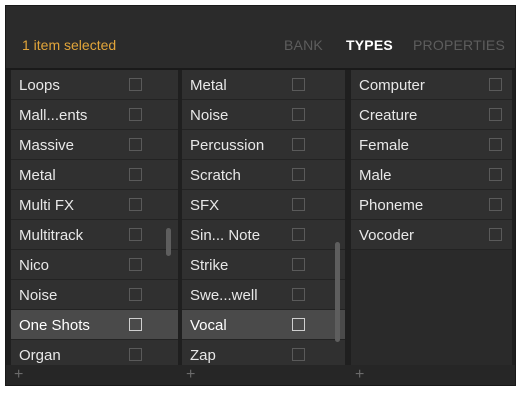  What do you see at coordinates (263, 265) in the screenshot?
I see `list-item: Strike` at bounding box center [263, 265].